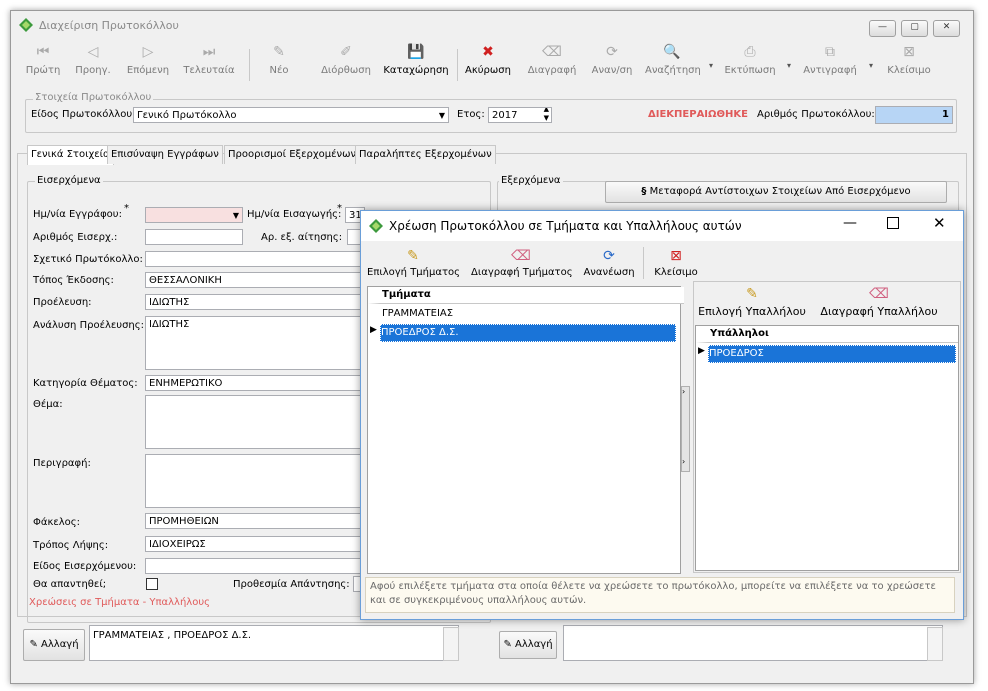 This screenshot has width=988, height=691. What do you see at coordinates (249, 65) in the screenshot?
I see `toolbar-separator` at bounding box center [249, 65].